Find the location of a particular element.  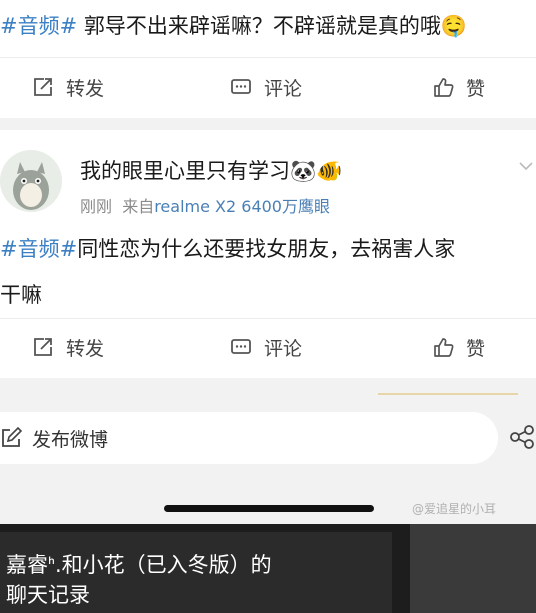

video-frame: 嘉睿ᑋ.和小花（已入冬版）的 聊天记录 is located at coordinates (268, 568).